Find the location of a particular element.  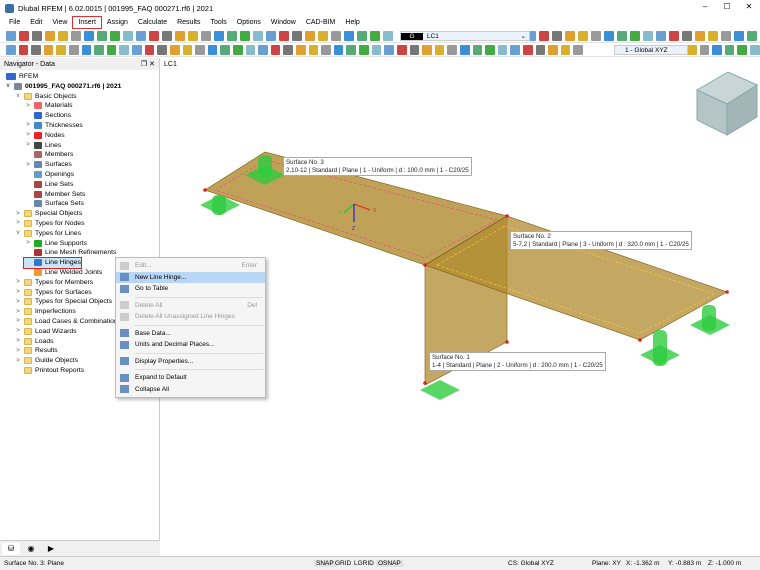

tree-item-load-cases-combinations: > Load Cases & Combinations is located at coordinates (67, 321).